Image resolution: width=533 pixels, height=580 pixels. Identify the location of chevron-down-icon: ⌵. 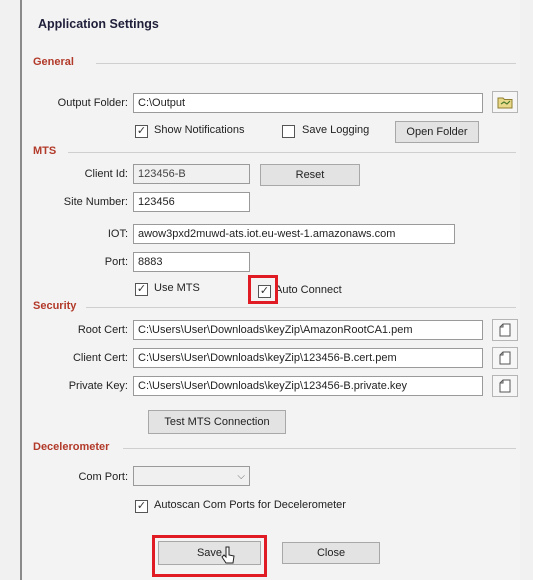
(241, 476).